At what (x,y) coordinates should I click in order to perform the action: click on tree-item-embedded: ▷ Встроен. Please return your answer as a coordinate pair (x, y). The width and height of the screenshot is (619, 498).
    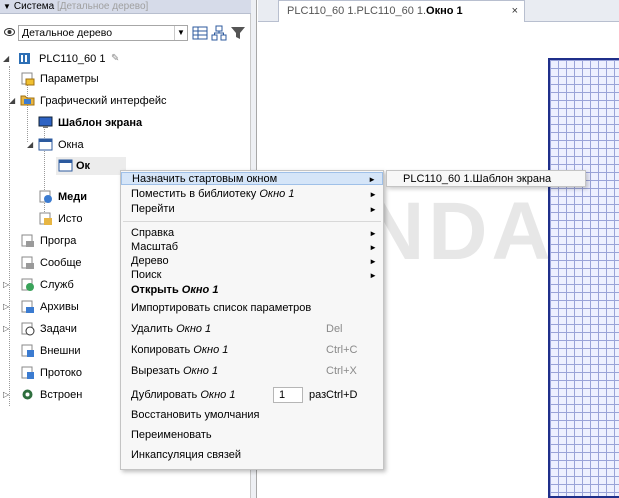
    Looking at the image, I should click on (64, 395).